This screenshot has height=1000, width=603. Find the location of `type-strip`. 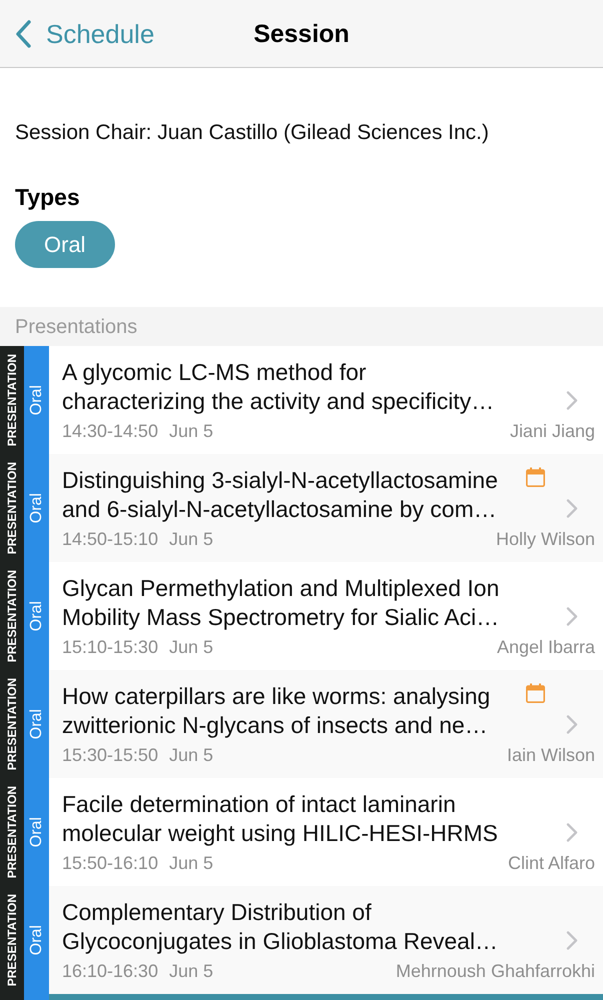

type-strip is located at coordinates (36, 997).